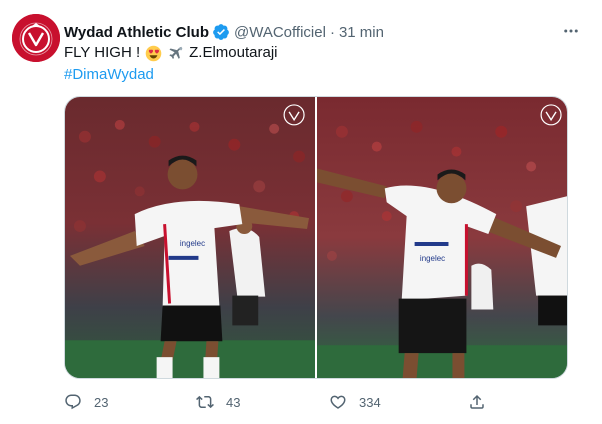 Image resolution: width=602 pixels, height=424 pixels. What do you see at coordinates (221, 32) in the screenshot?
I see `verified-badge-icon` at bounding box center [221, 32].